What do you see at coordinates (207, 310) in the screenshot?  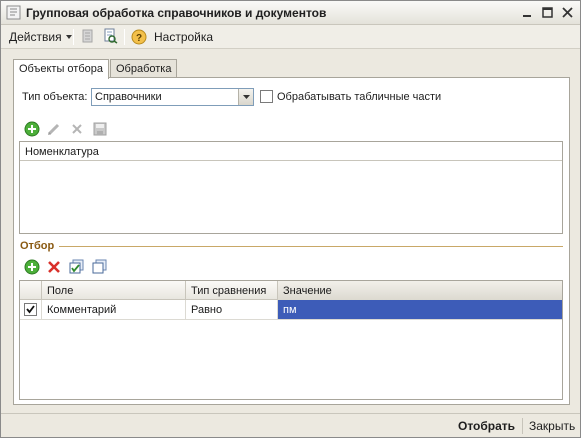 I see `comparison-value: Равно` at bounding box center [207, 310].